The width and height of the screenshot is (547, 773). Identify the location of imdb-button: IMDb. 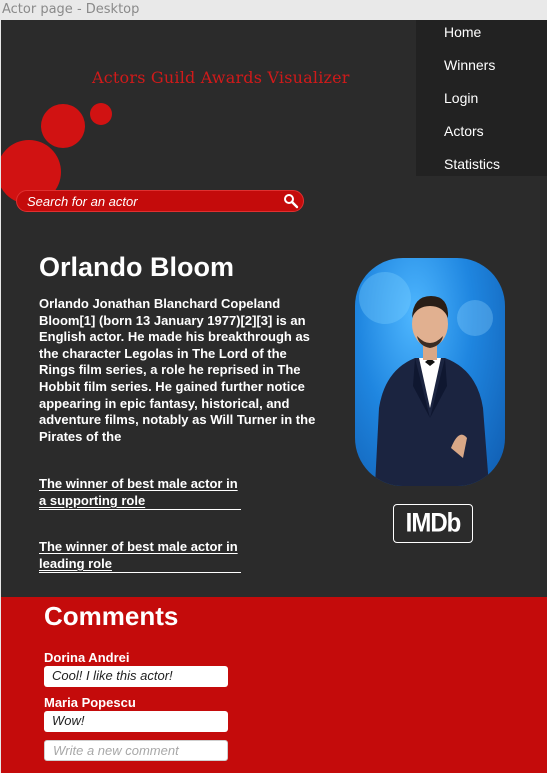
(433, 523).